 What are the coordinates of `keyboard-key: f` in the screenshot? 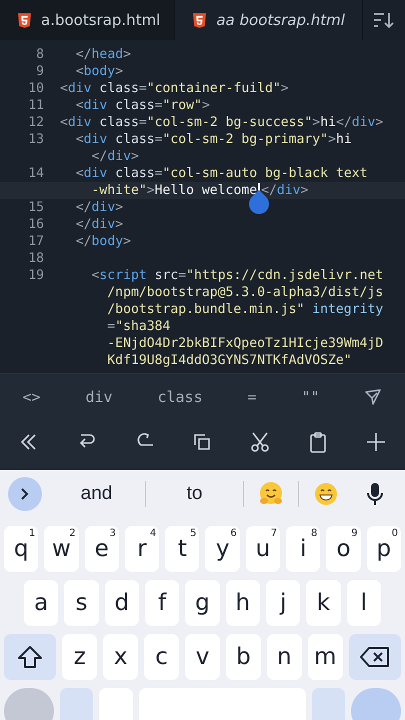 It's located at (162, 603).